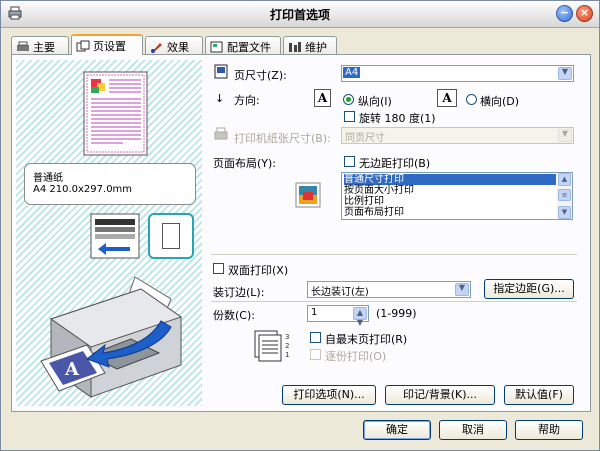 This screenshot has width=600, height=451. Describe the element at coordinates (109, 46) in the screenshot. I see `tab-page-setup-label: 页设置` at that location.